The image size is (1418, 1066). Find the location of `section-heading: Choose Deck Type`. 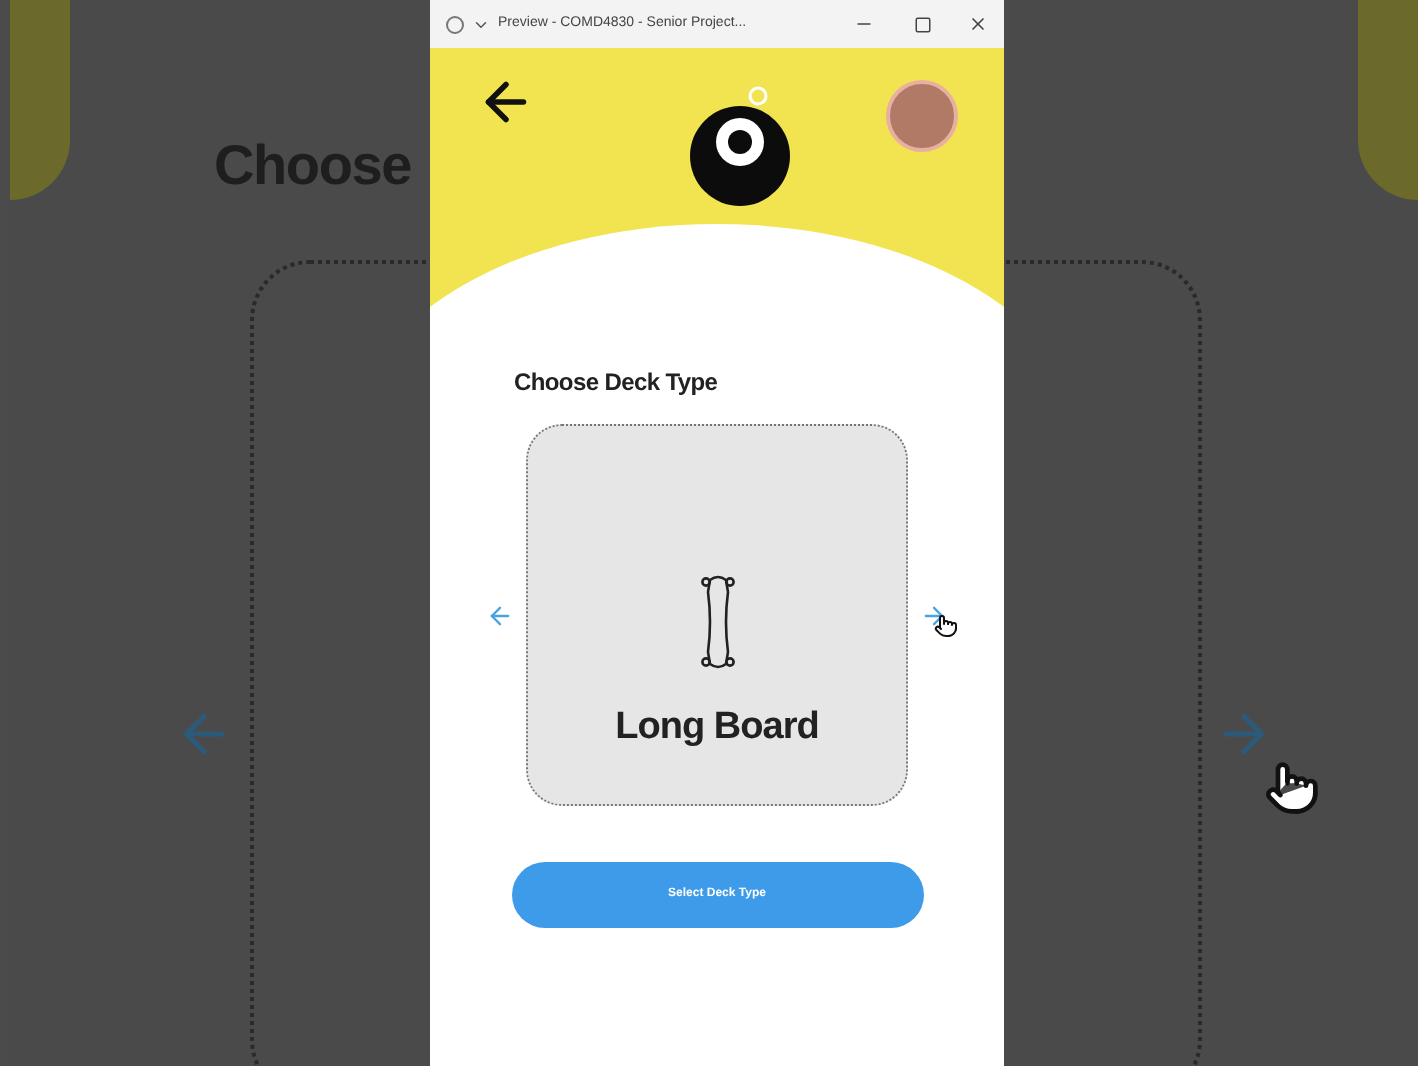

section-heading: Choose Deck Type is located at coordinates (616, 383).